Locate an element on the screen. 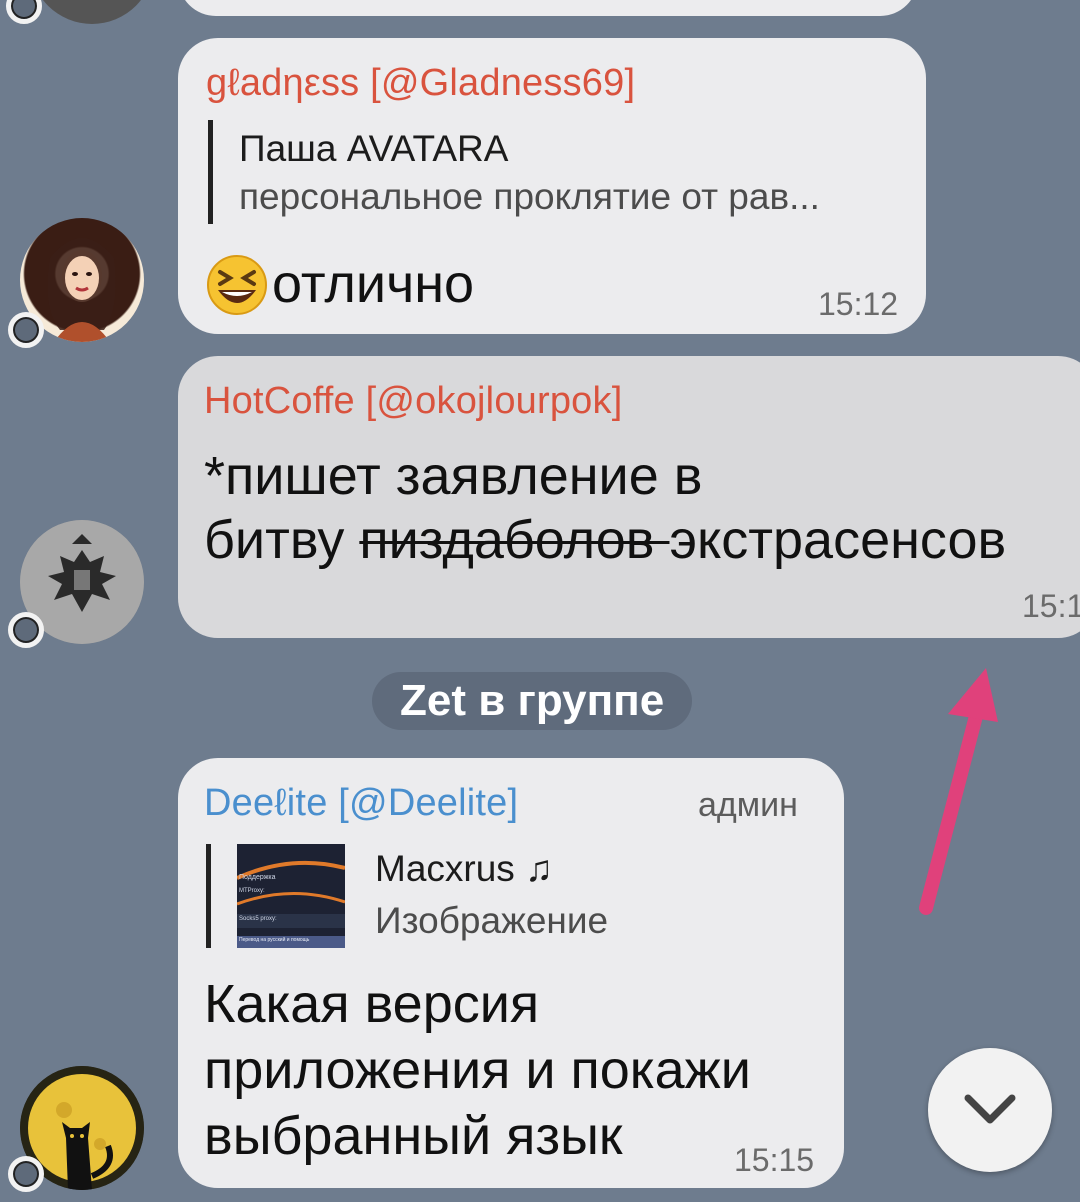 This screenshot has height=1202, width=1080. sender-name: HotCoffe [@okojlourpok] is located at coordinates (413, 401).